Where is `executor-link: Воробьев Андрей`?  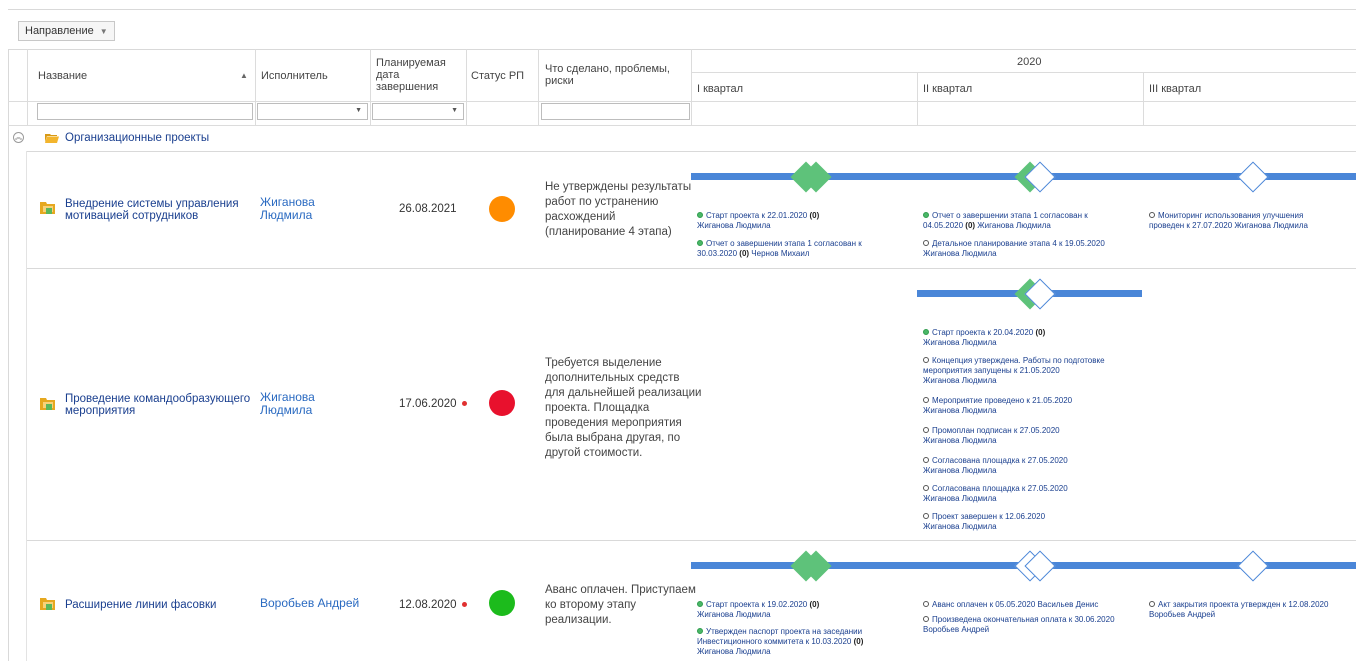
executor-link: Воробьев Андрей is located at coordinates (309, 603).